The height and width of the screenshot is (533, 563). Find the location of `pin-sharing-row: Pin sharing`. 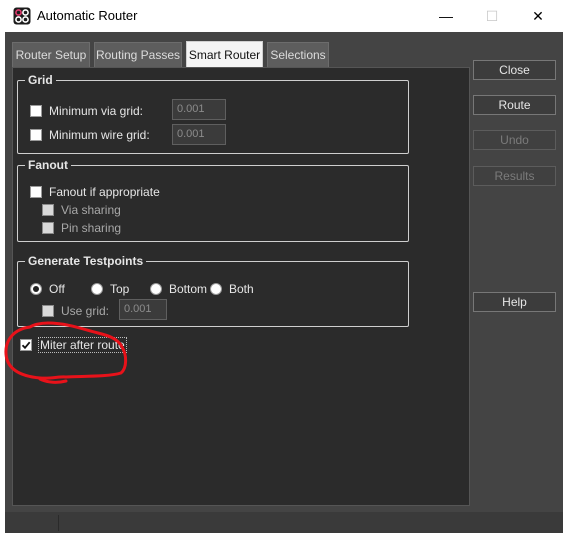

pin-sharing-row: Pin sharing is located at coordinates (81, 228).